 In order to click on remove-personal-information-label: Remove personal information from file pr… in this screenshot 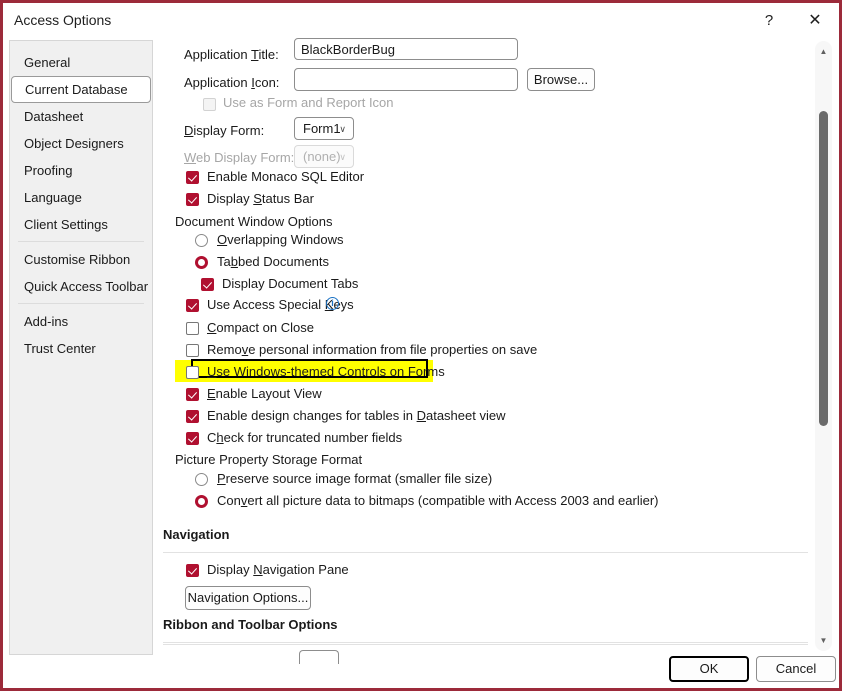, I will do `click(372, 349)`.